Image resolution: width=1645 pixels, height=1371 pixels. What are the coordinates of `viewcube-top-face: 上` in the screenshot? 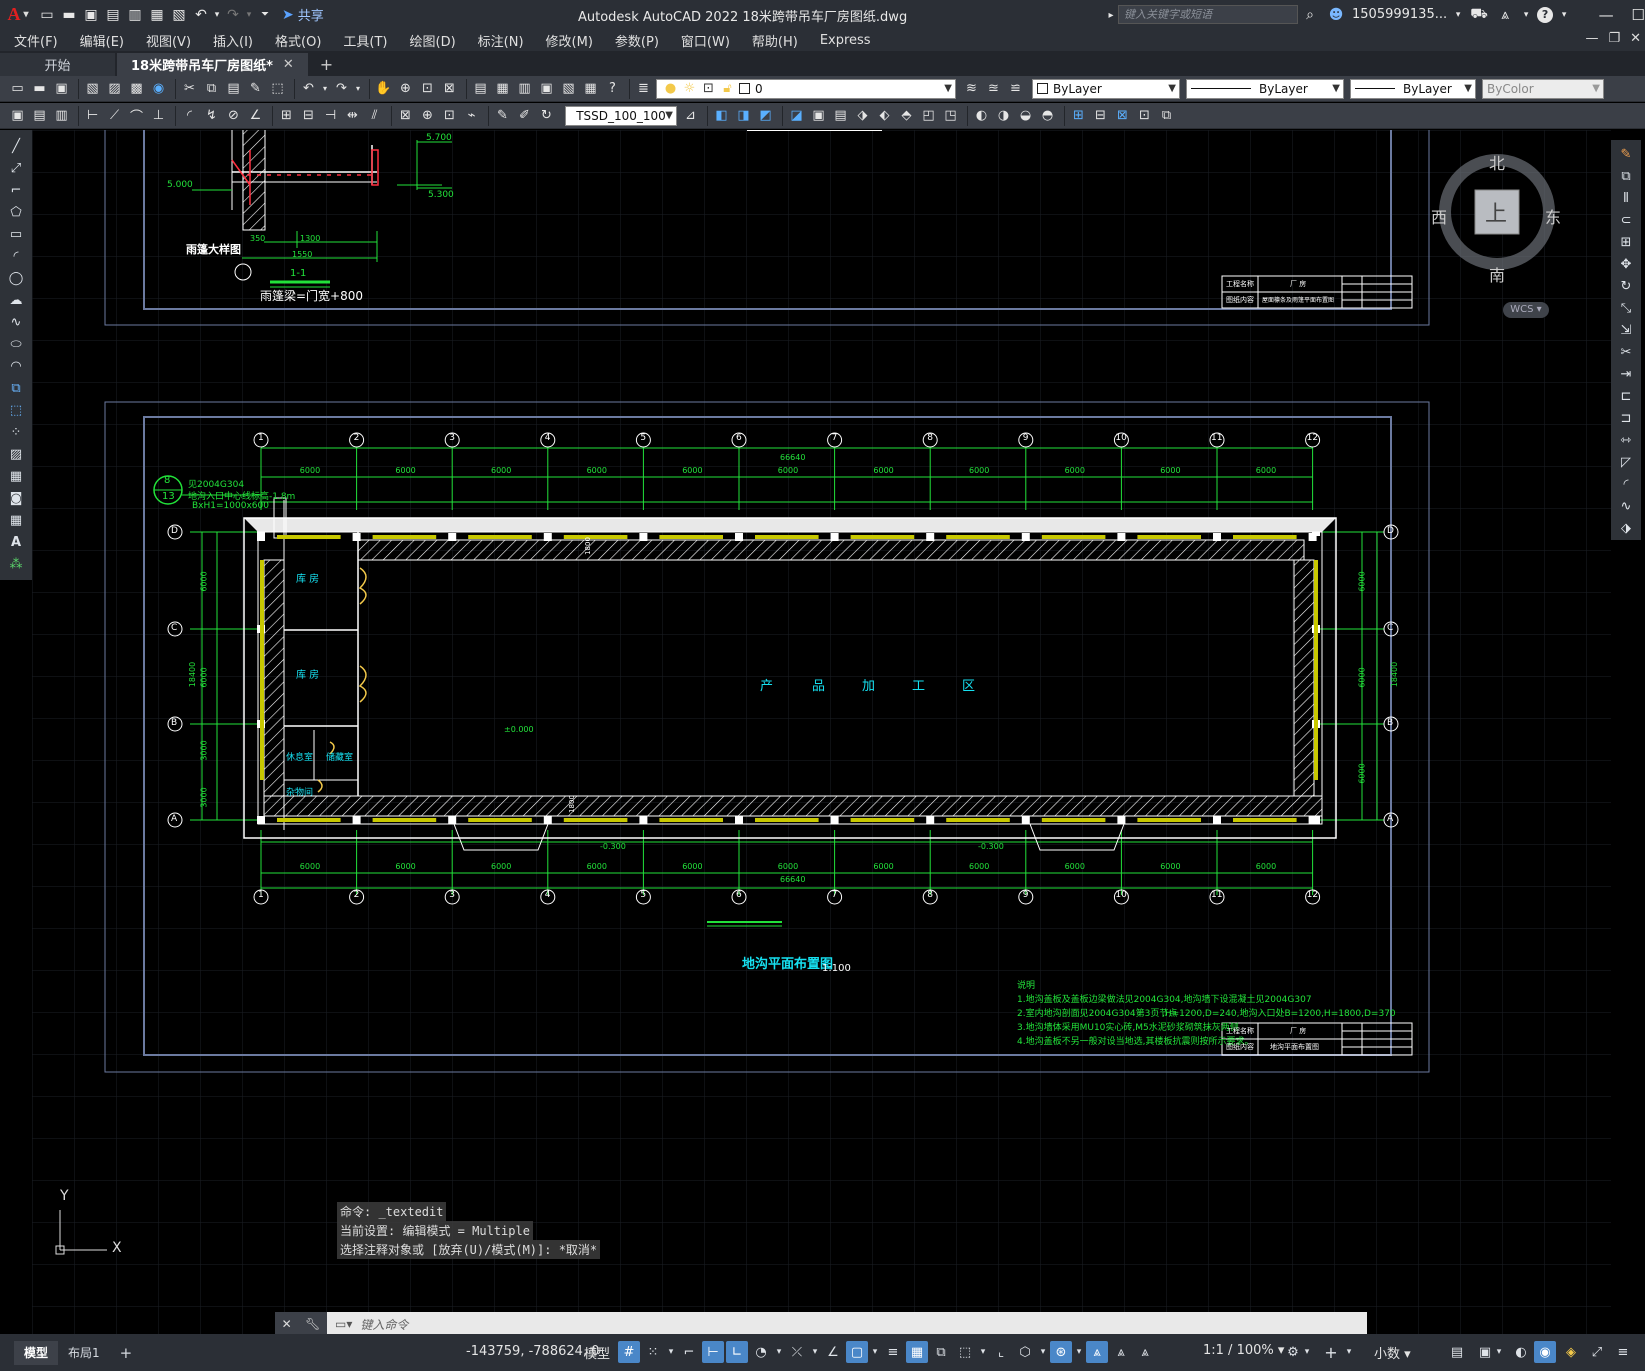 It's located at (1496, 212).